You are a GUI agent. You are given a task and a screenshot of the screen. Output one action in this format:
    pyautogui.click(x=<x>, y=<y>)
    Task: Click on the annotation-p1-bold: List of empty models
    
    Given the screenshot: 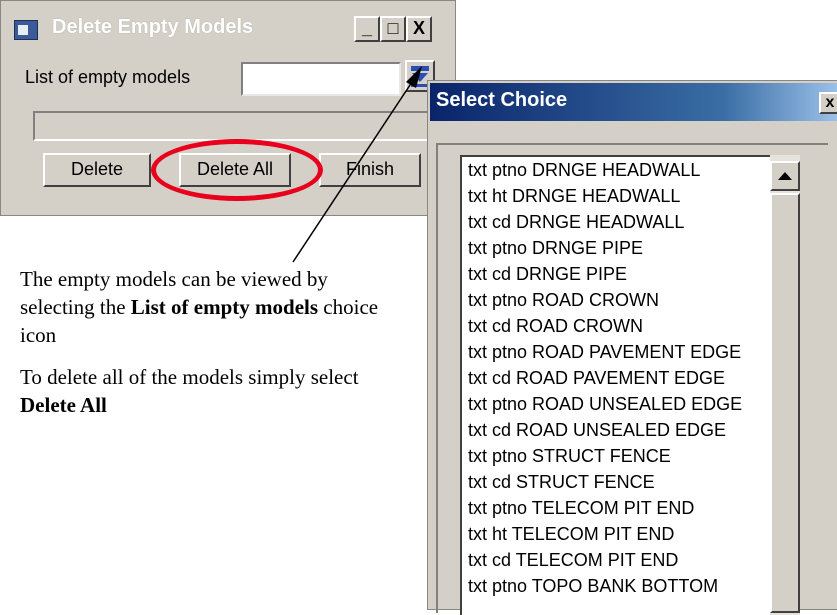 What is the action you would take?
    pyautogui.click(x=224, y=307)
    